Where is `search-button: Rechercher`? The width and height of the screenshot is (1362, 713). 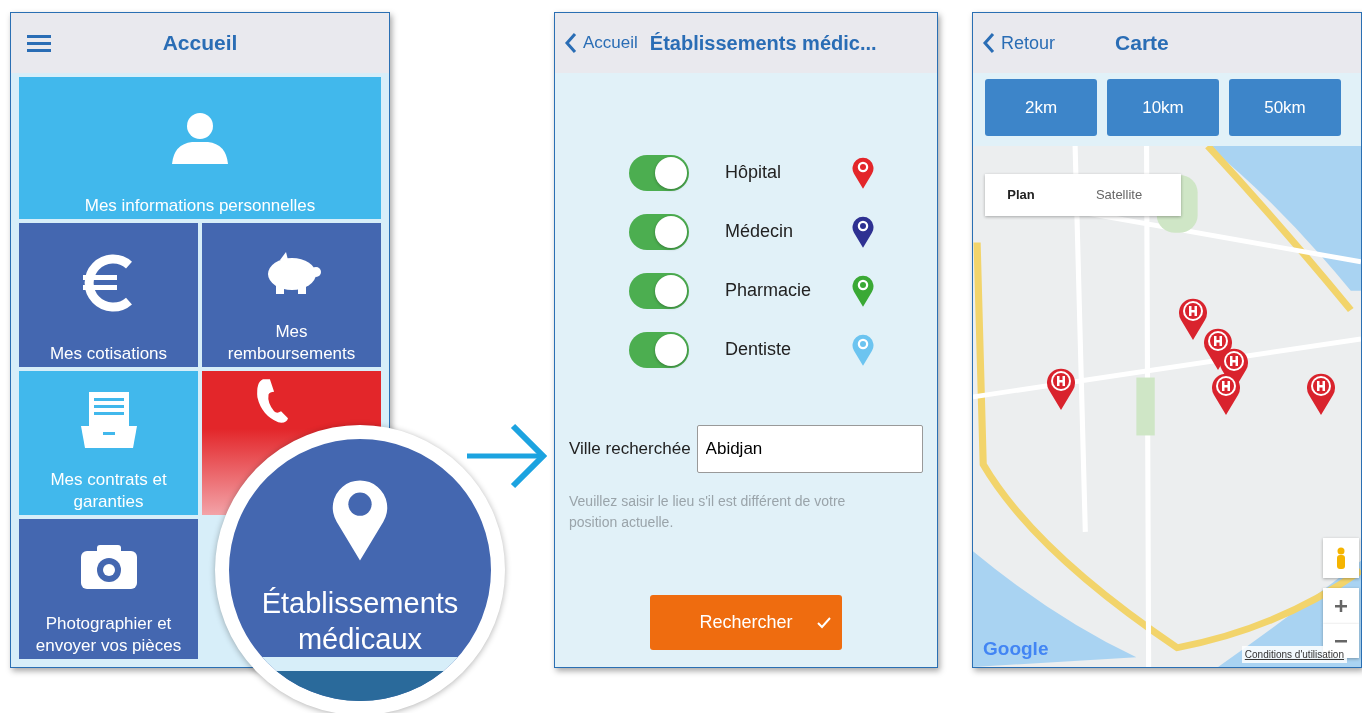 search-button: Rechercher is located at coordinates (746, 622).